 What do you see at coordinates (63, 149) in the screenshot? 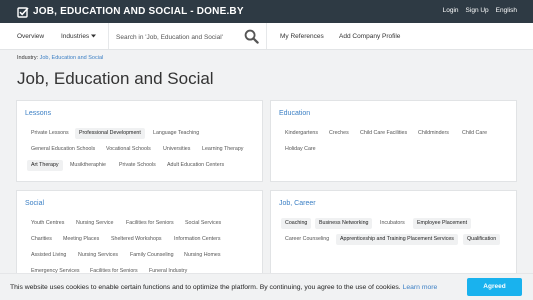
I see `category-tag: General Education Schools` at bounding box center [63, 149].